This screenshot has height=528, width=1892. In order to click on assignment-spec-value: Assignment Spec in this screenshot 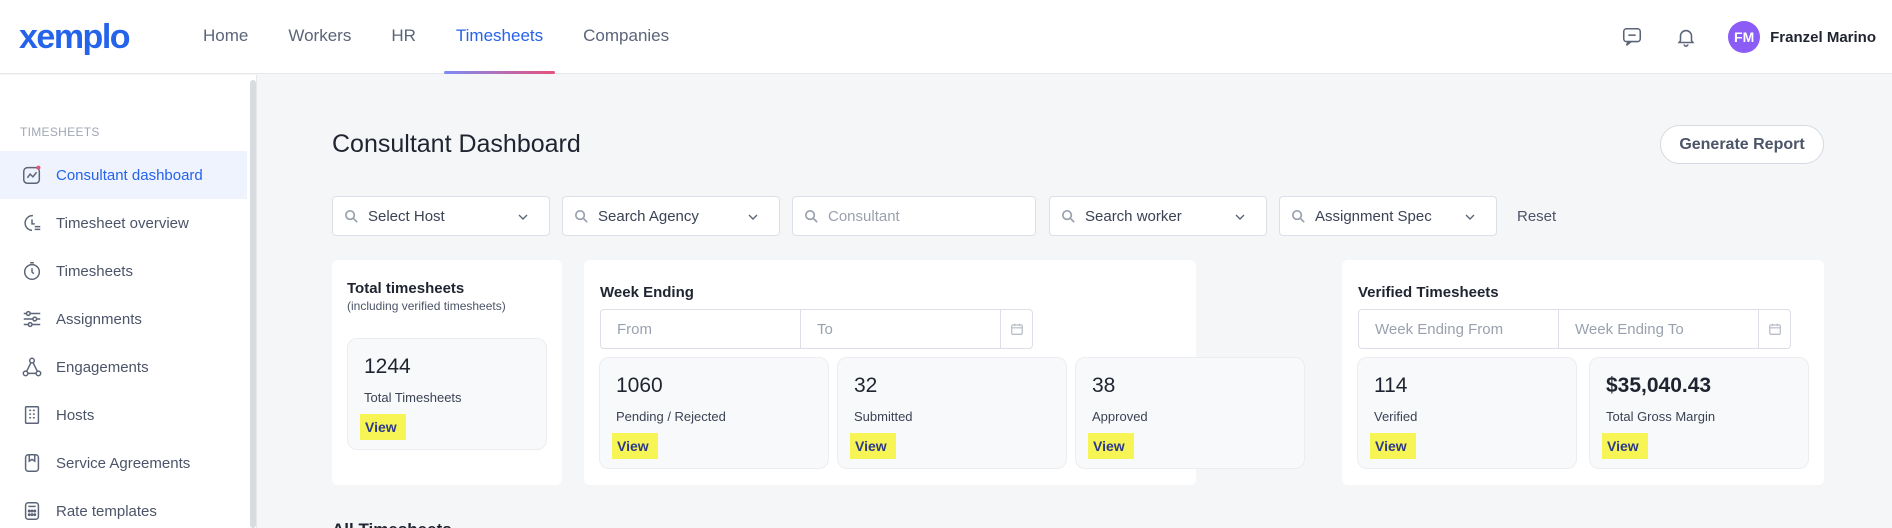, I will do `click(1373, 216)`.